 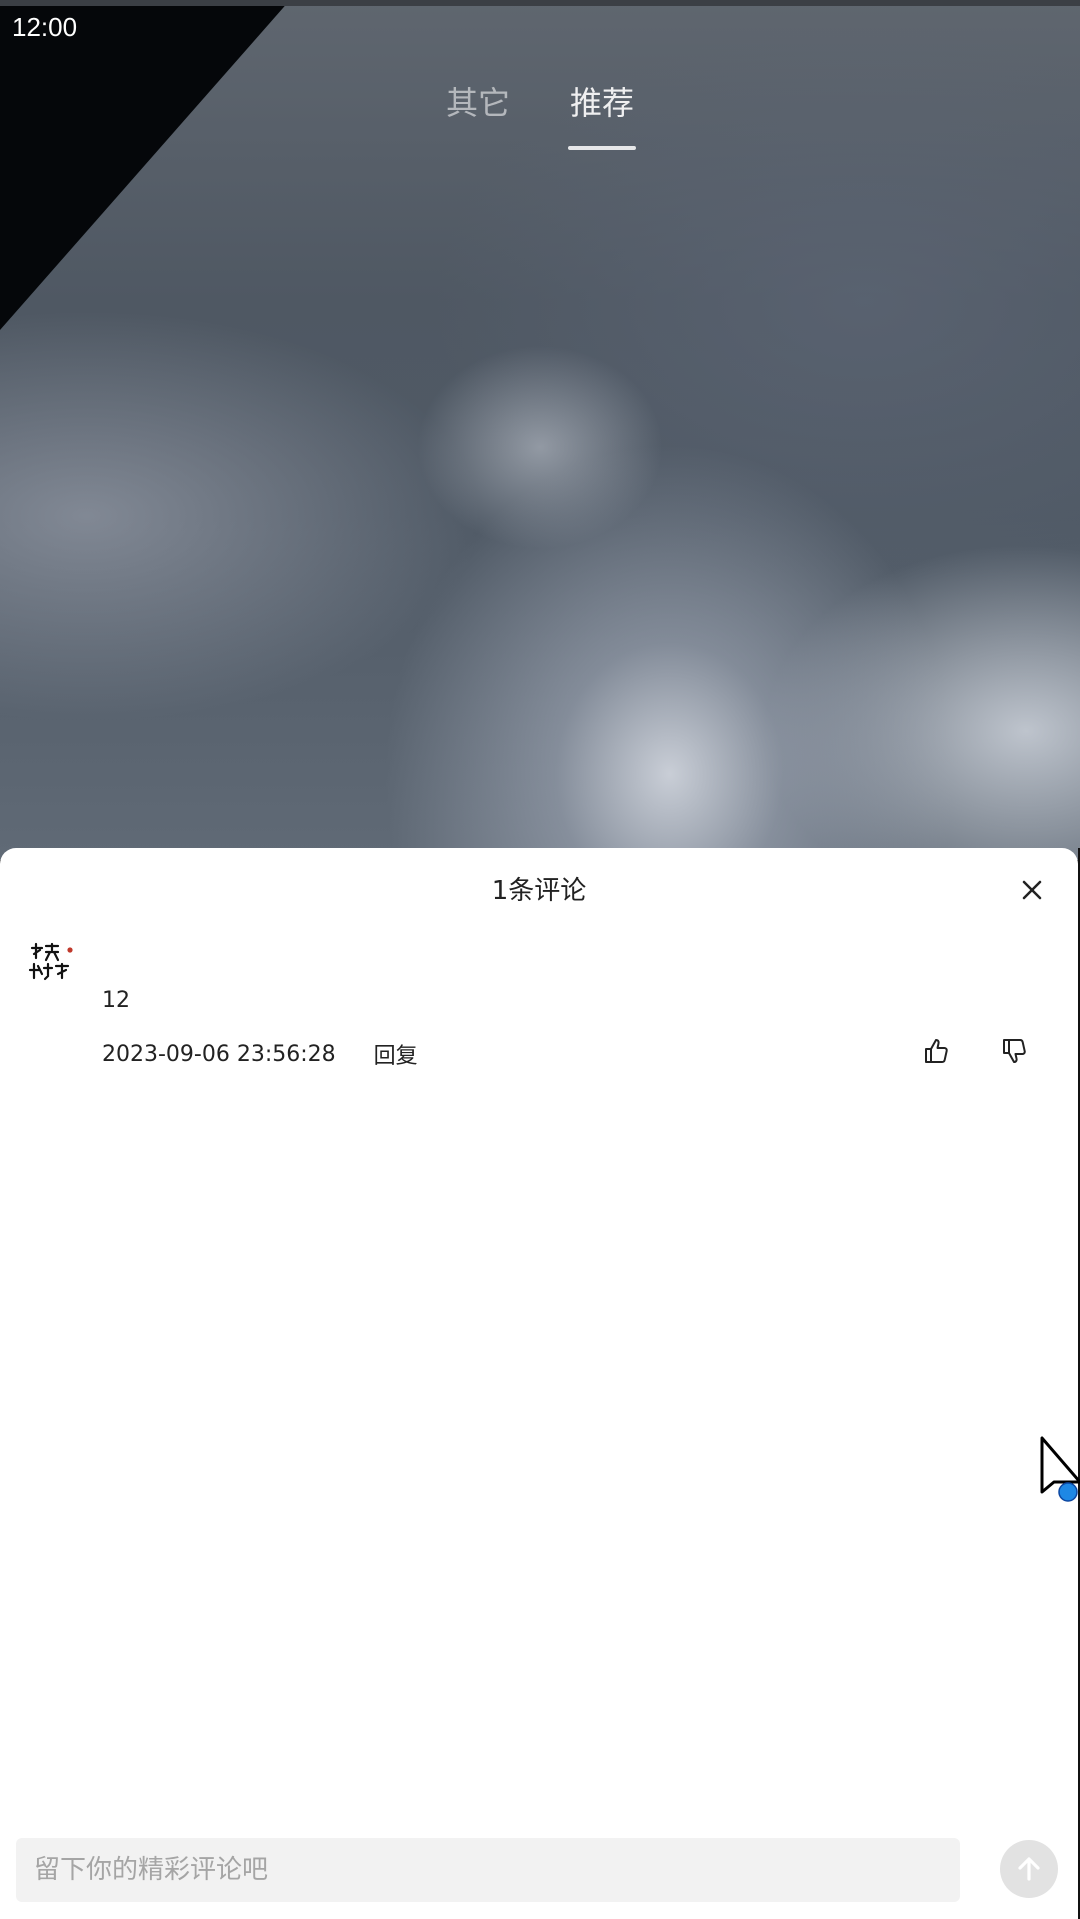 I want to click on like-button, so click(x=937, y=1051).